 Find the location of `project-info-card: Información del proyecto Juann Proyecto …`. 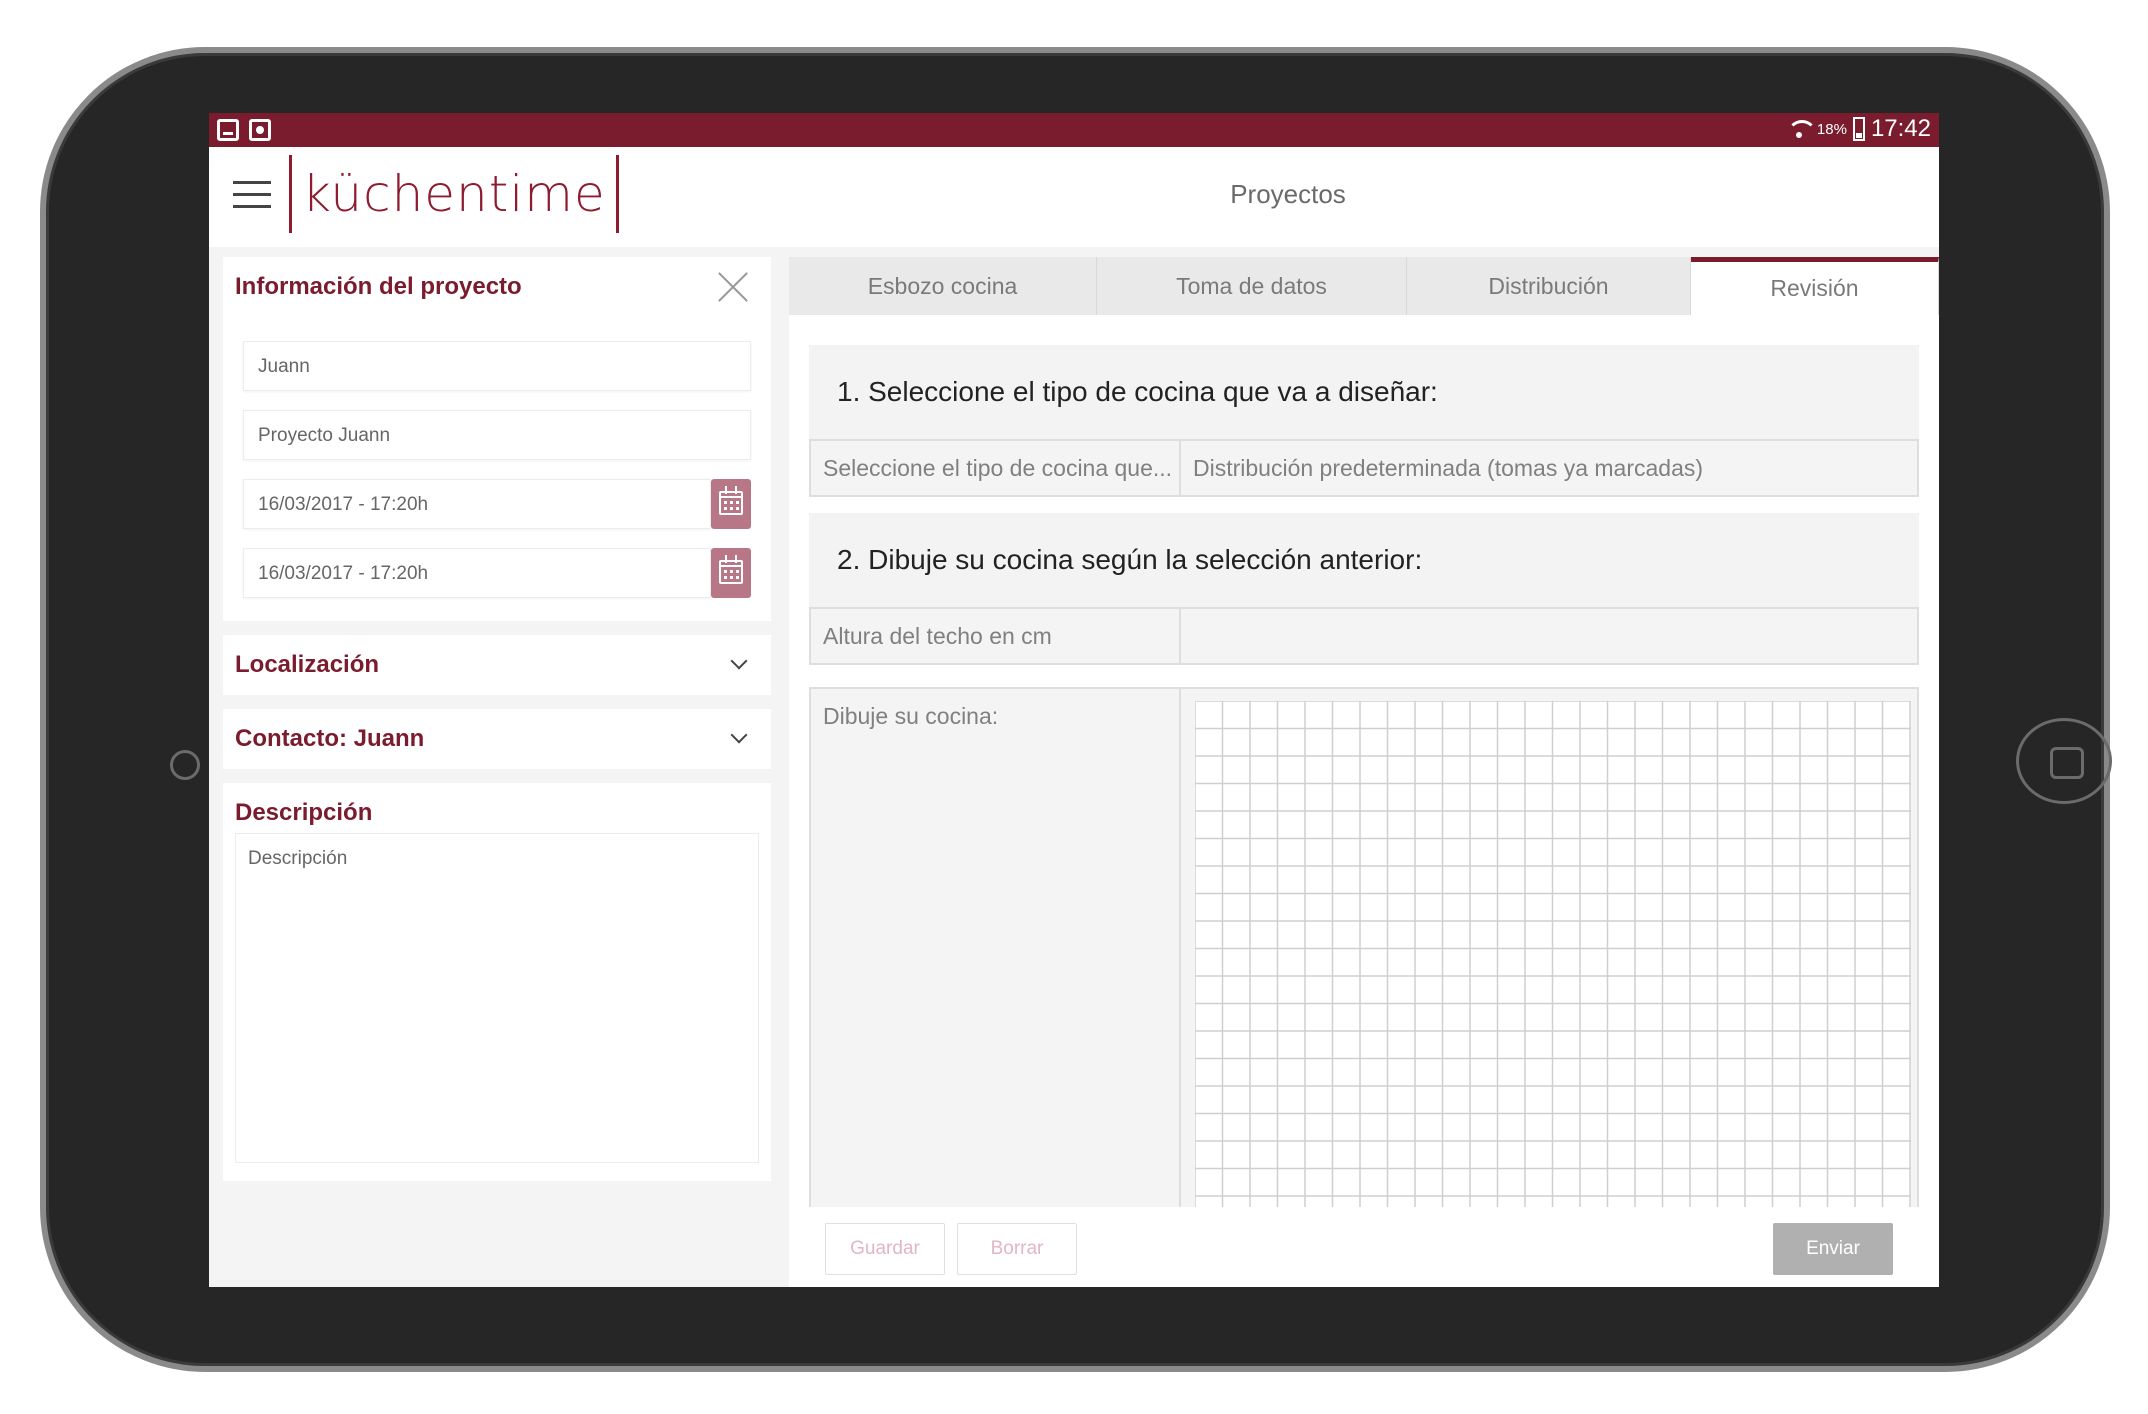

project-info-card: Información del proyecto Juann Proyecto … is located at coordinates (497, 439).